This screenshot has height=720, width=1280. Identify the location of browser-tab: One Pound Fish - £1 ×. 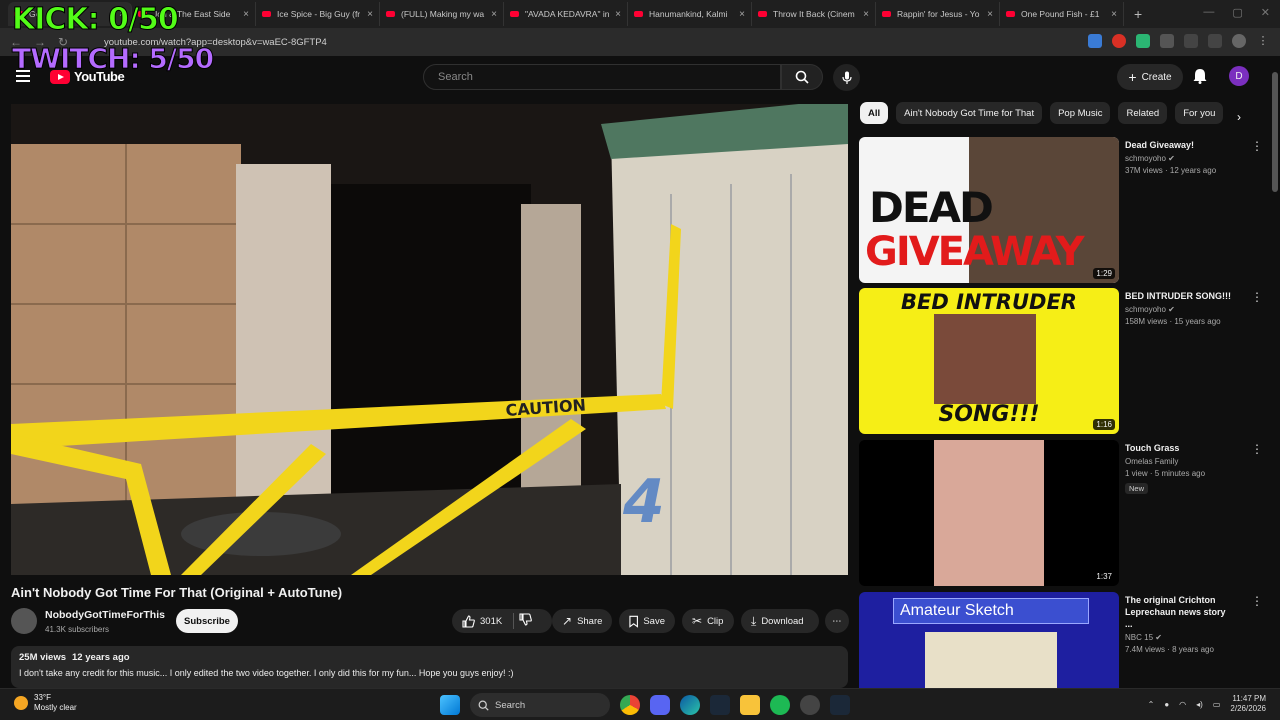
(1062, 14).